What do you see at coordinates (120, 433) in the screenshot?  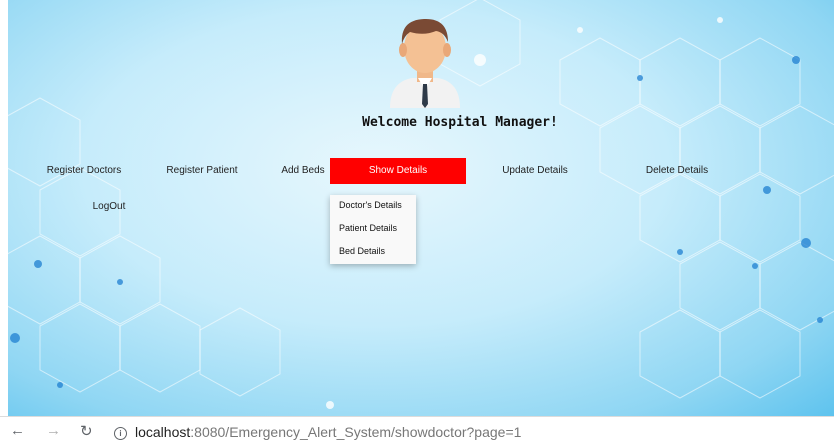 I see `info-icon: i` at bounding box center [120, 433].